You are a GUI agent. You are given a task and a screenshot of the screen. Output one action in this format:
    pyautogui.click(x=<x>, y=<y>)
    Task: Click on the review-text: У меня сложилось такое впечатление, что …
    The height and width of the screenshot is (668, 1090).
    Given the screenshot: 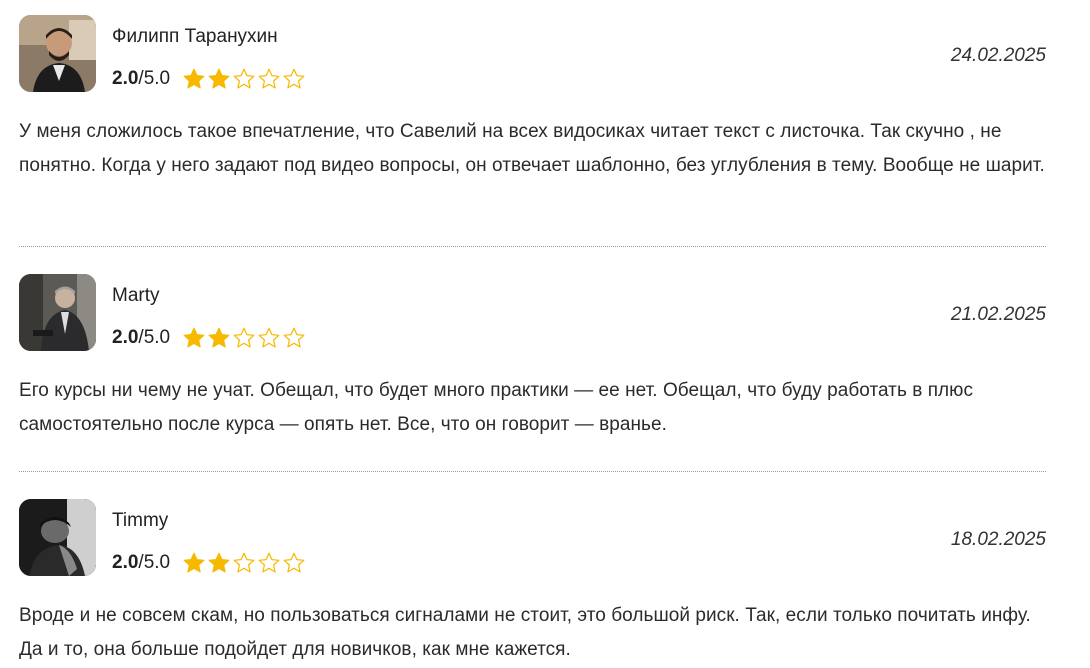 What is the action you would take?
    pyautogui.click(x=532, y=148)
    